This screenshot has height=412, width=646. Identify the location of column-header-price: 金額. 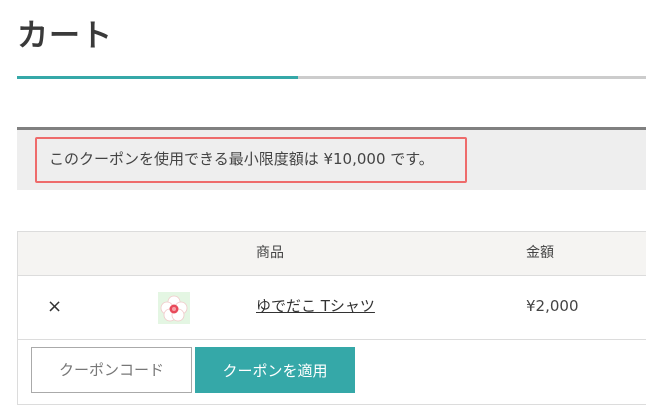
(540, 253).